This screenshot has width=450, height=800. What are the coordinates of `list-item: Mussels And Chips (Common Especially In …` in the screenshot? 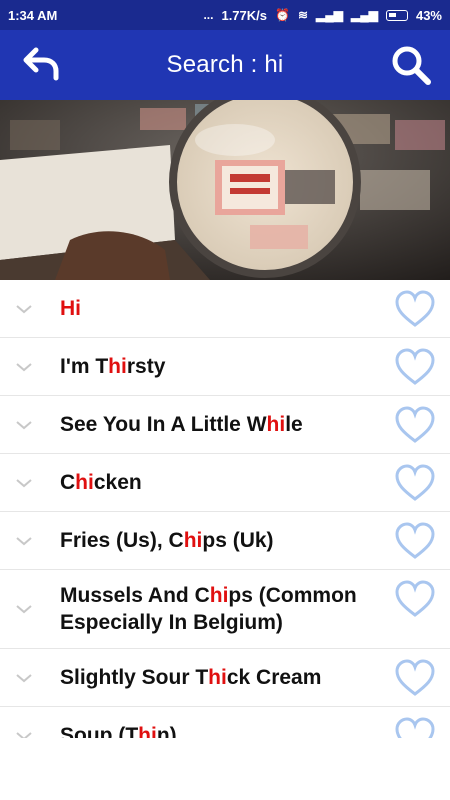 It's located at (225, 609).